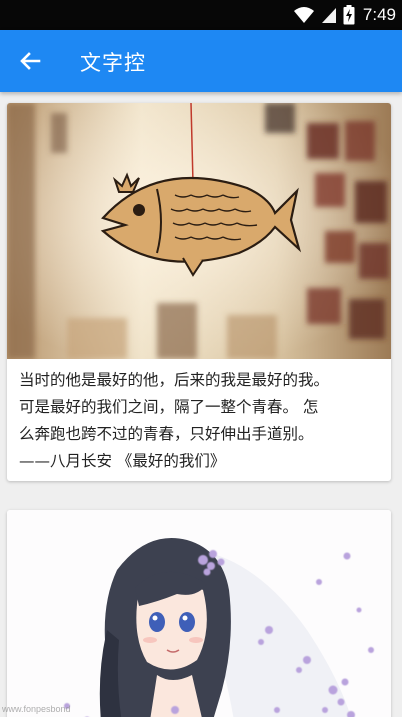  I want to click on battery-charging-icon, so click(349, 15).